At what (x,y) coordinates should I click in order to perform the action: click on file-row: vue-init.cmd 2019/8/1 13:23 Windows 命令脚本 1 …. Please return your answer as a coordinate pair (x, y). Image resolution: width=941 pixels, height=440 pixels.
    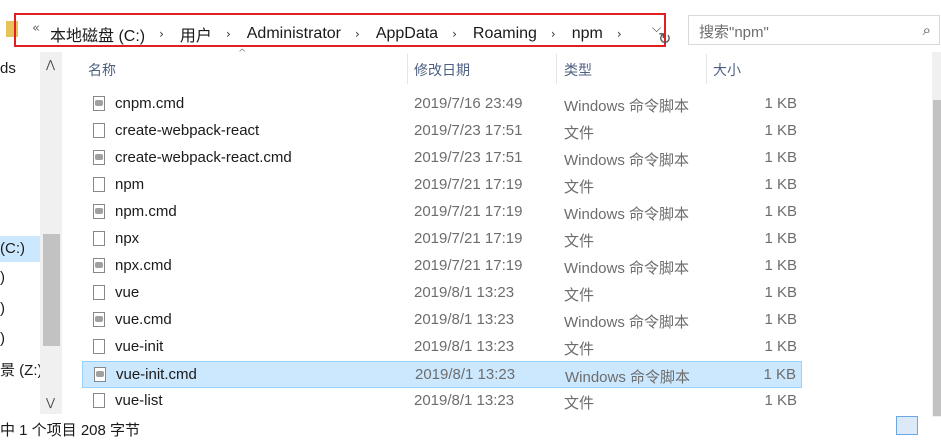
    Looking at the image, I should click on (442, 374).